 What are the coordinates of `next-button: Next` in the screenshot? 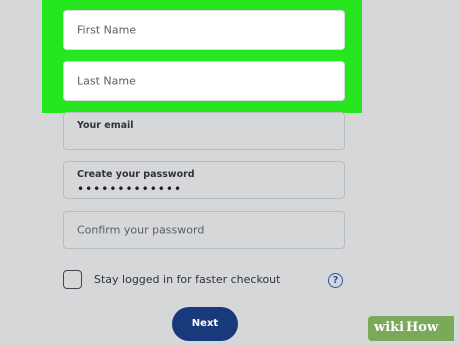 It's located at (205, 324).